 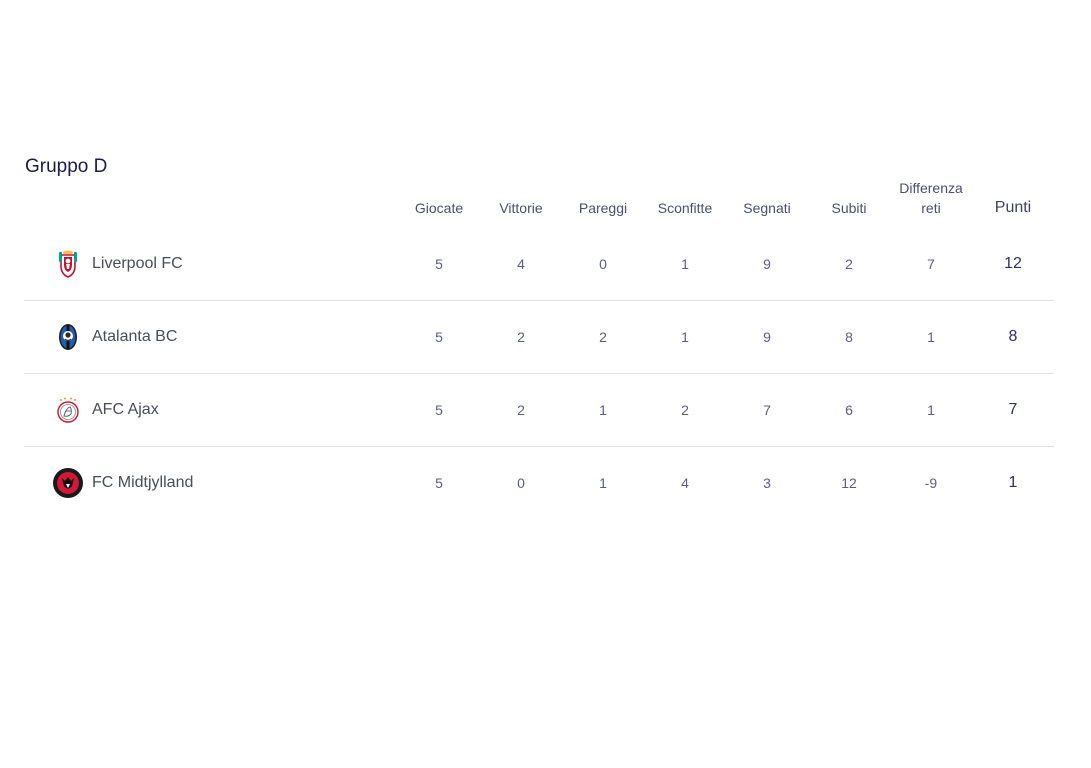 I want to click on points-value: 12, so click(x=1013, y=263).